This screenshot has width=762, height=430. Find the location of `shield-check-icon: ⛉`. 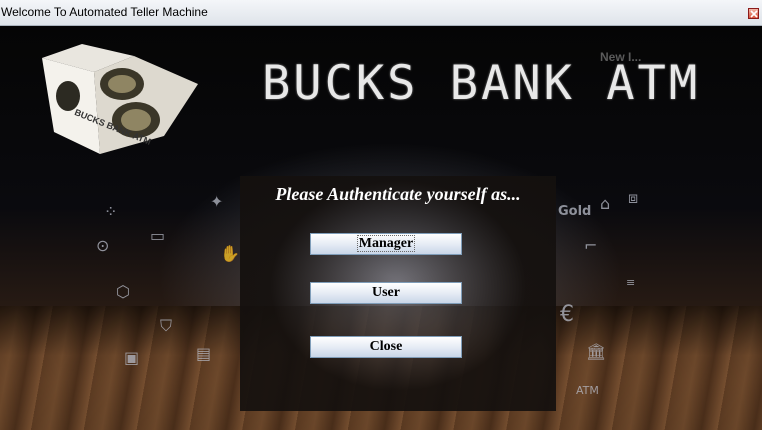

shield-check-icon: ⛉ is located at coordinates (166, 325).